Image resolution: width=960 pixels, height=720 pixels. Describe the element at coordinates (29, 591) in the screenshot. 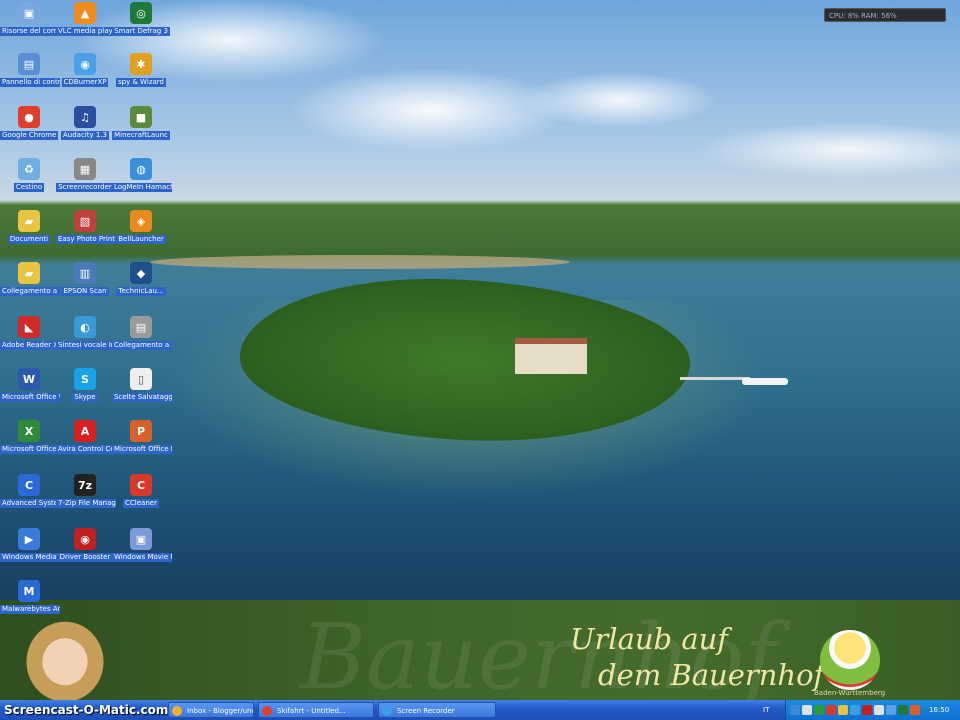

I see `malwarebytes-icon: M` at that location.